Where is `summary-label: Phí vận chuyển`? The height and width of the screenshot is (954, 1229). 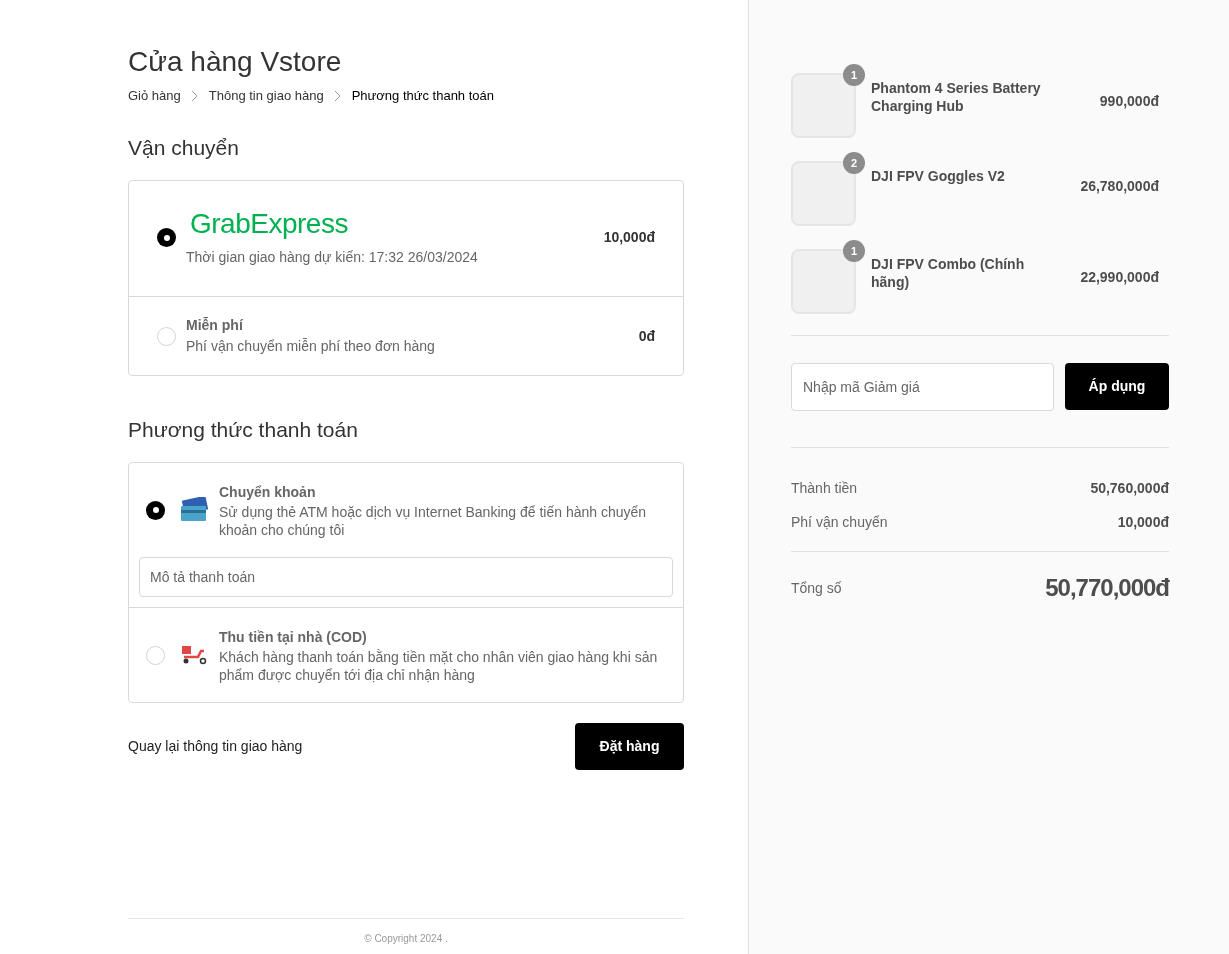
summary-label: Phí vận chuyển is located at coordinates (839, 522).